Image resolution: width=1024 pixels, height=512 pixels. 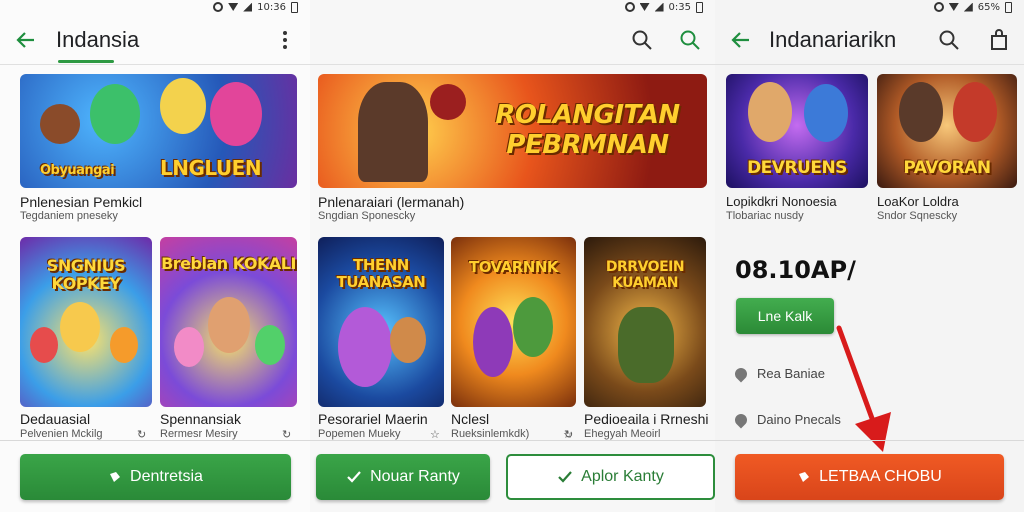 I want to click on dentretsia-button-label: Dentretsia, so click(x=166, y=476).